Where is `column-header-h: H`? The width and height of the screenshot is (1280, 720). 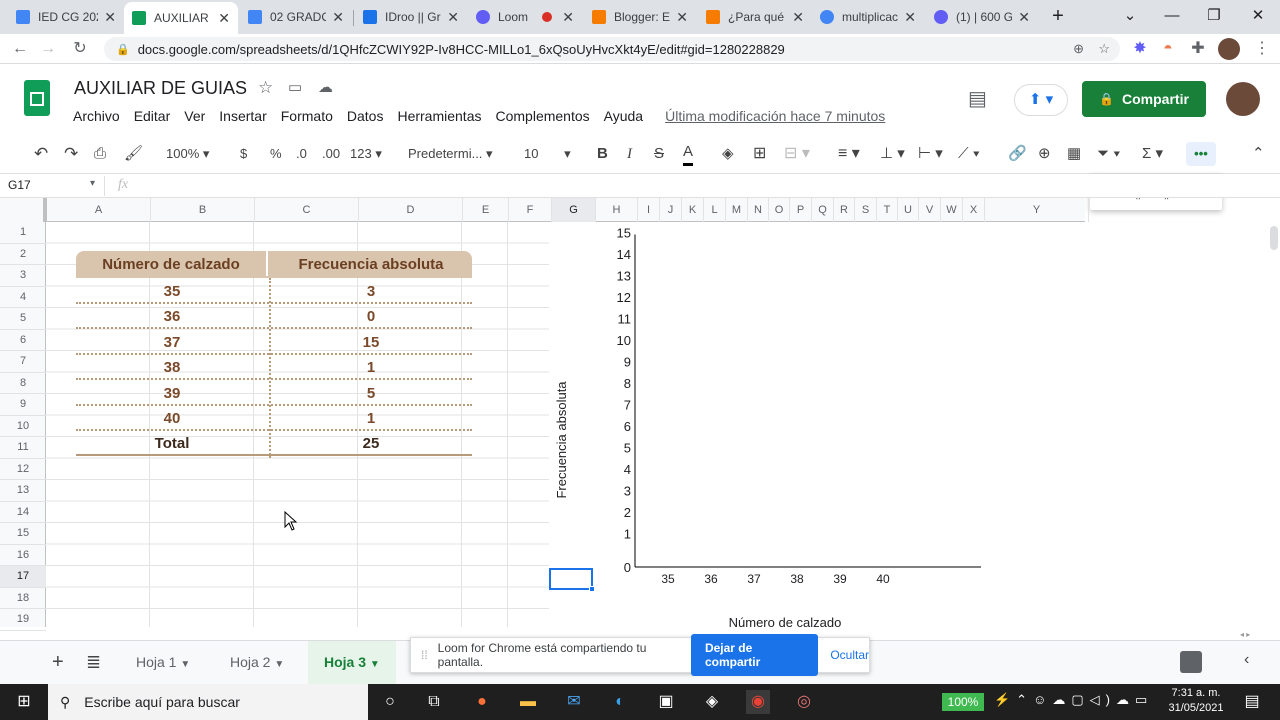
column-header-h: H is located at coordinates (617, 210).